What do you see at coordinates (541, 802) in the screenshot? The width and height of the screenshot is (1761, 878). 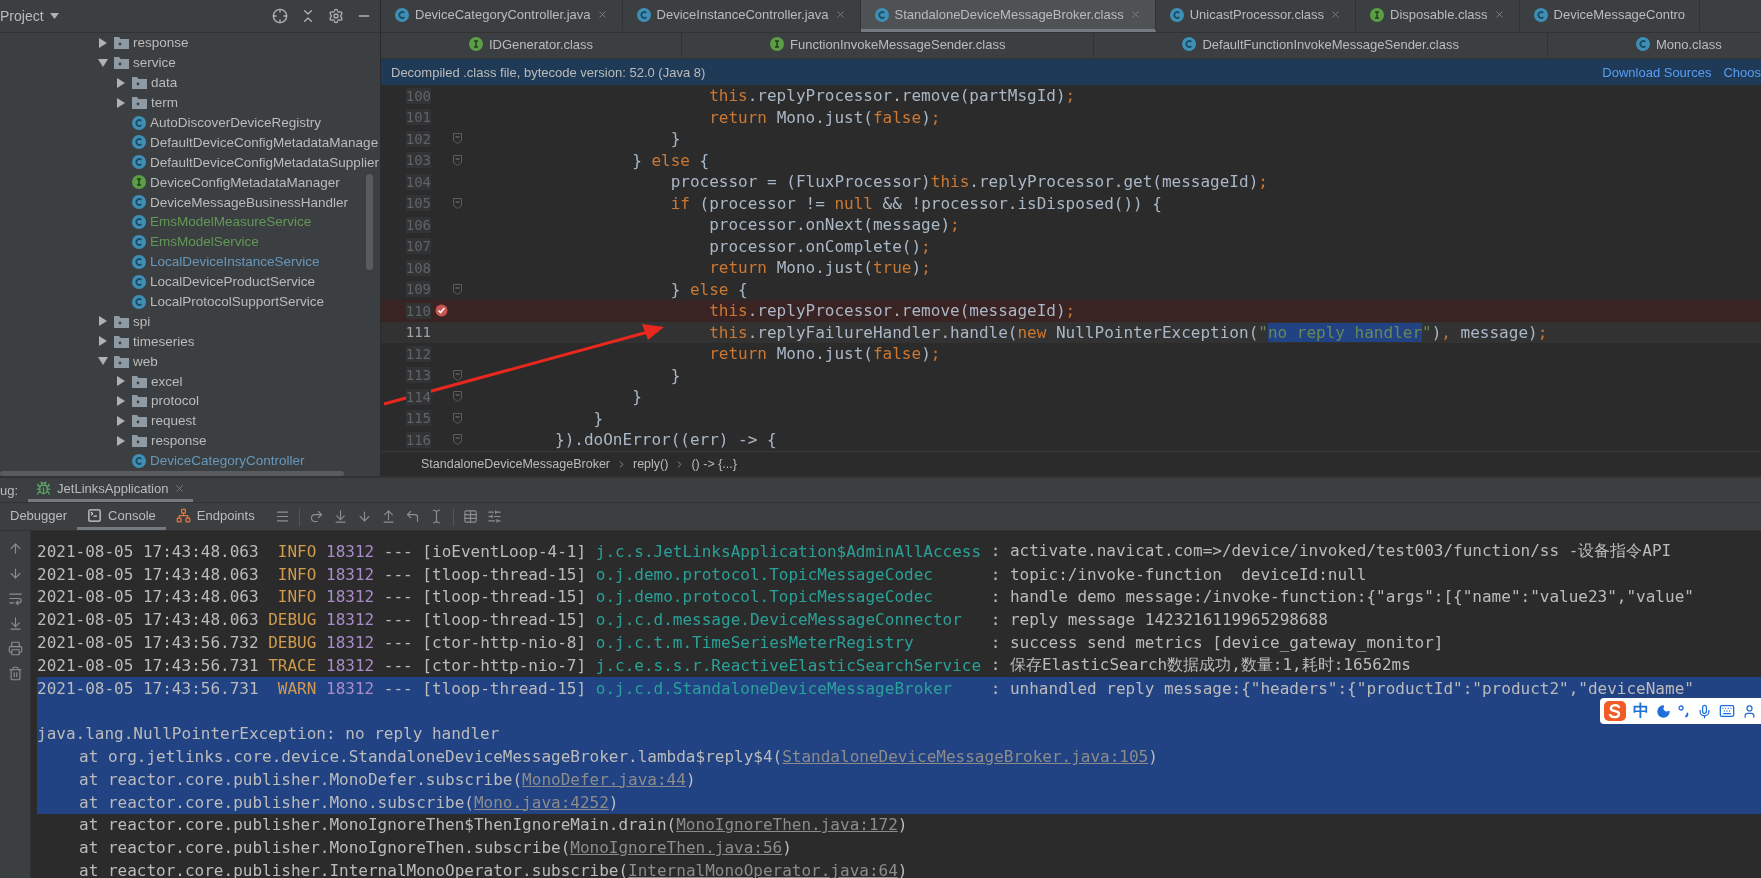 I see `source-link: Mono.java:4252` at bounding box center [541, 802].